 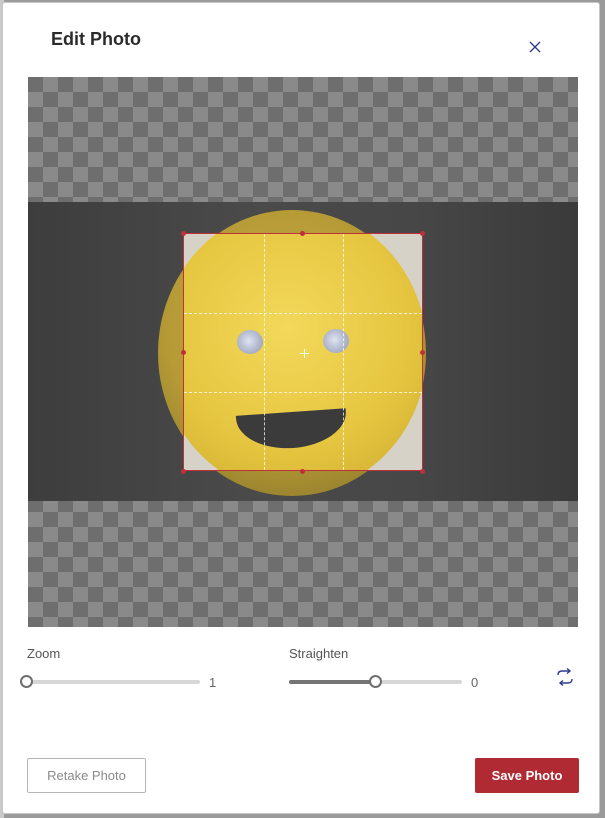 What do you see at coordinates (336, 341) in the screenshot?
I see `right-eye` at bounding box center [336, 341].